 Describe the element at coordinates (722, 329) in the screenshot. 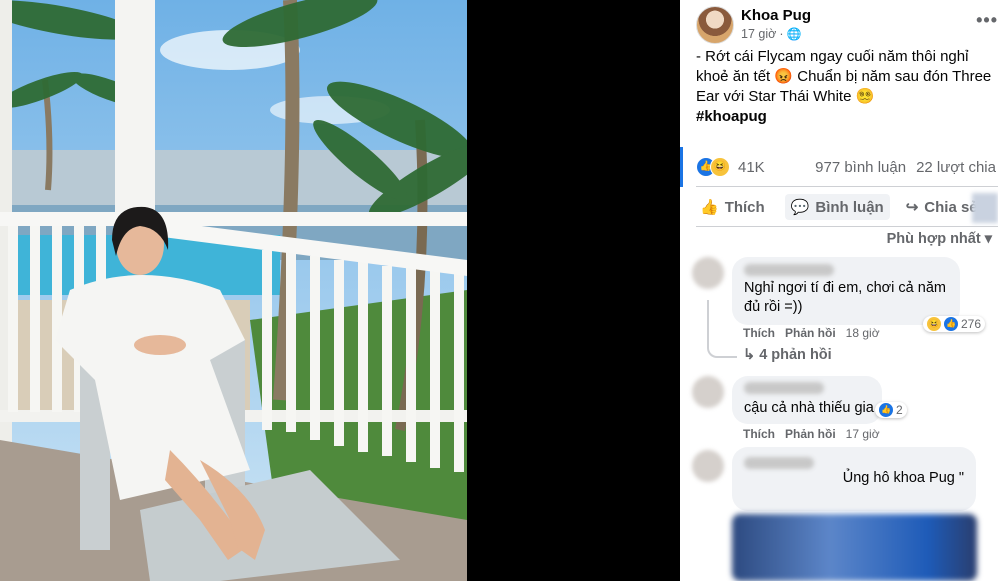

I see `thread-line` at that location.